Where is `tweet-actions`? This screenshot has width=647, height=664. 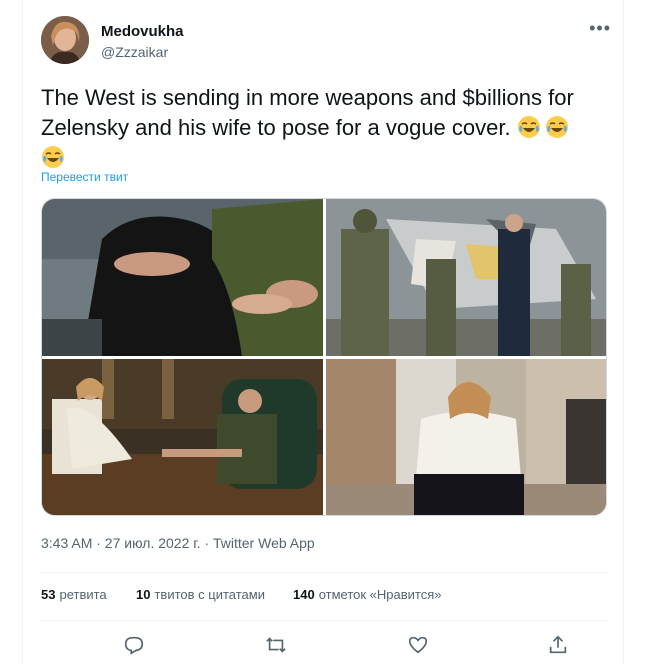
tweet-actions is located at coordinates (324, 647).